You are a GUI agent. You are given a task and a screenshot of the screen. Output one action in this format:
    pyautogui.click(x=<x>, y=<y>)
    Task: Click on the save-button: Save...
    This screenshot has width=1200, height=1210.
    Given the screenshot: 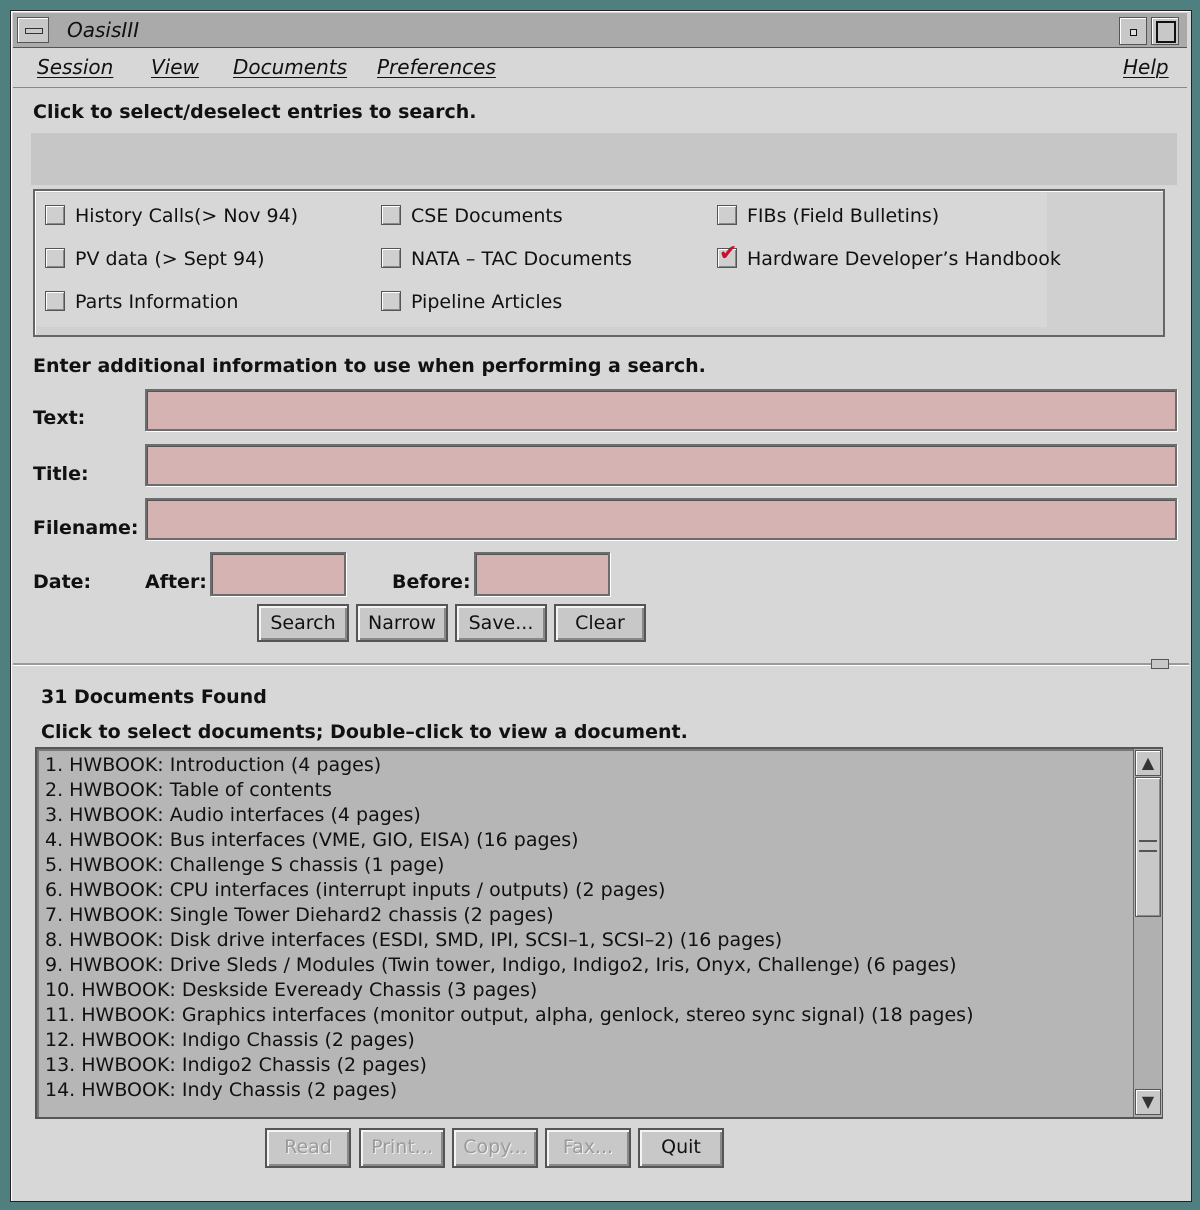 What is the action you would take?
    pyautogui.click(x=501, y=623)
    